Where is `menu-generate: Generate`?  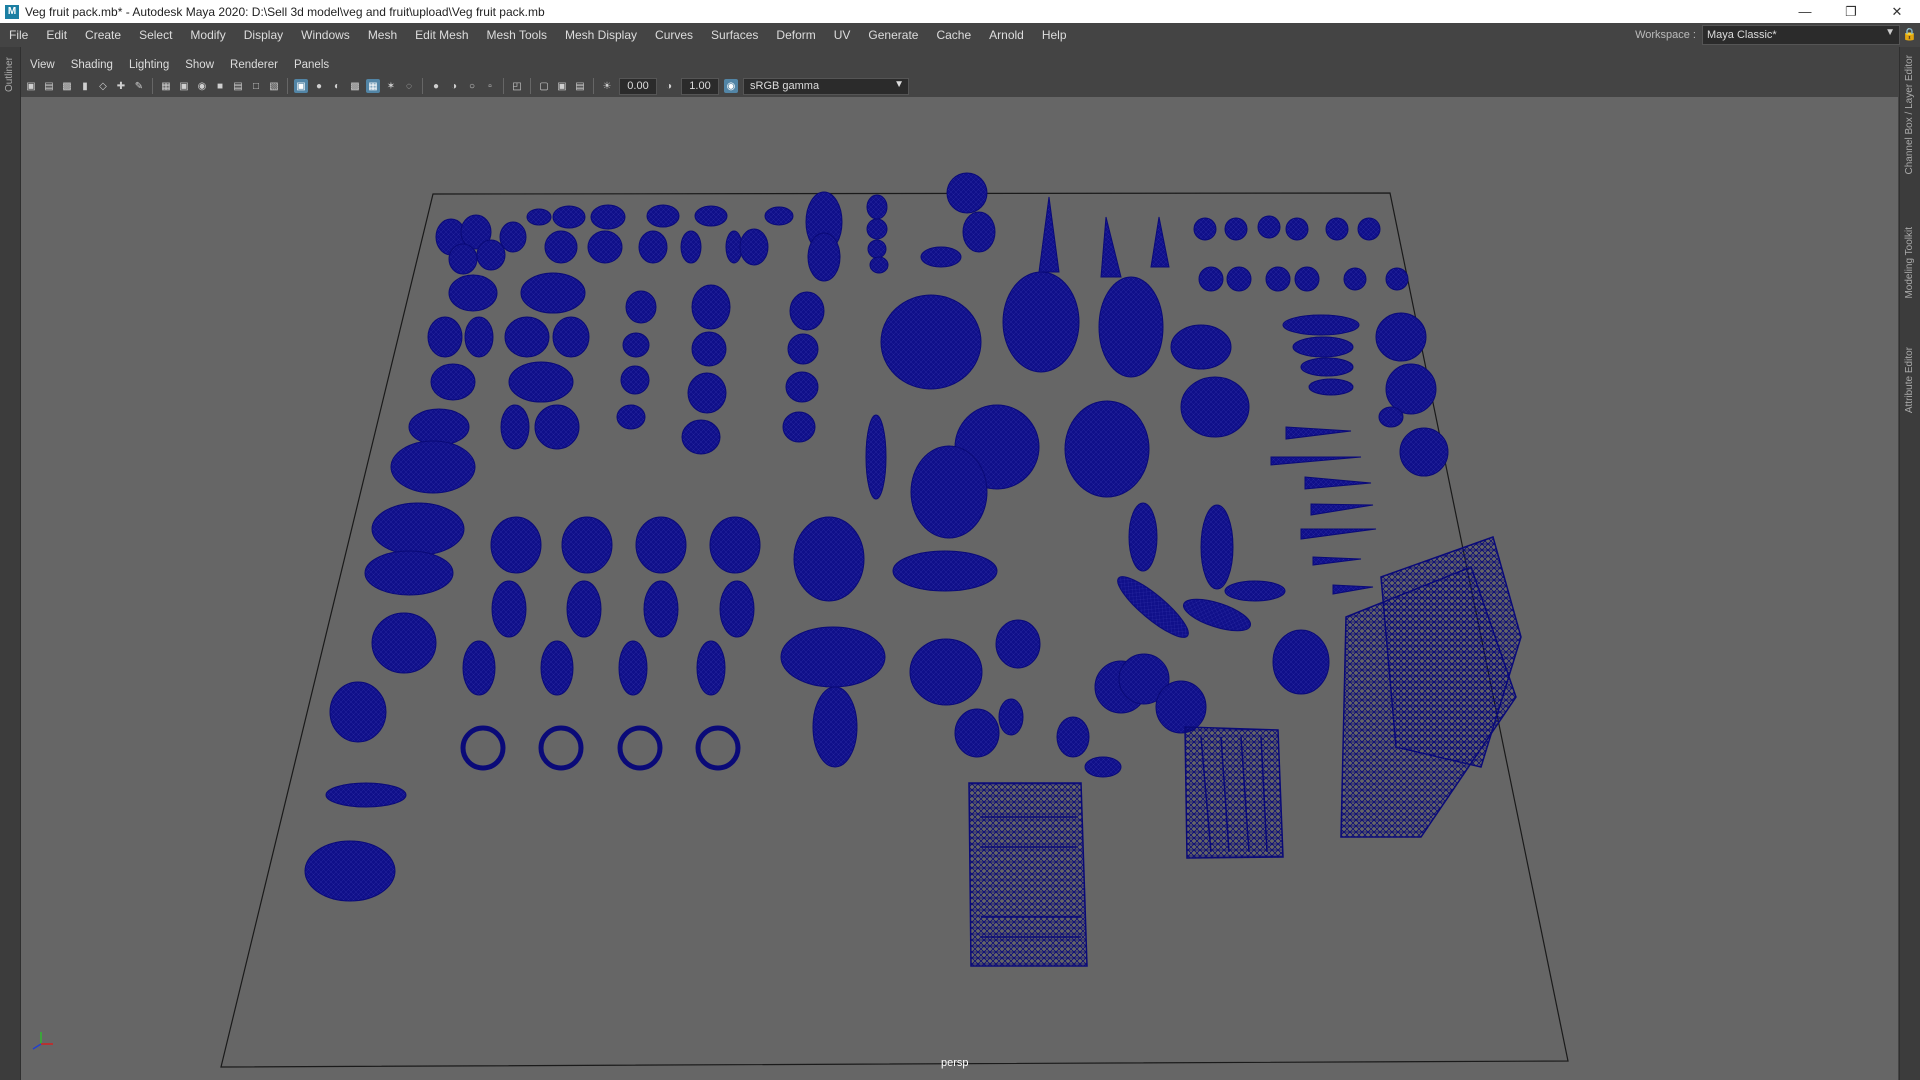 menu-generate: Generate is located at coordinates (893, 35).